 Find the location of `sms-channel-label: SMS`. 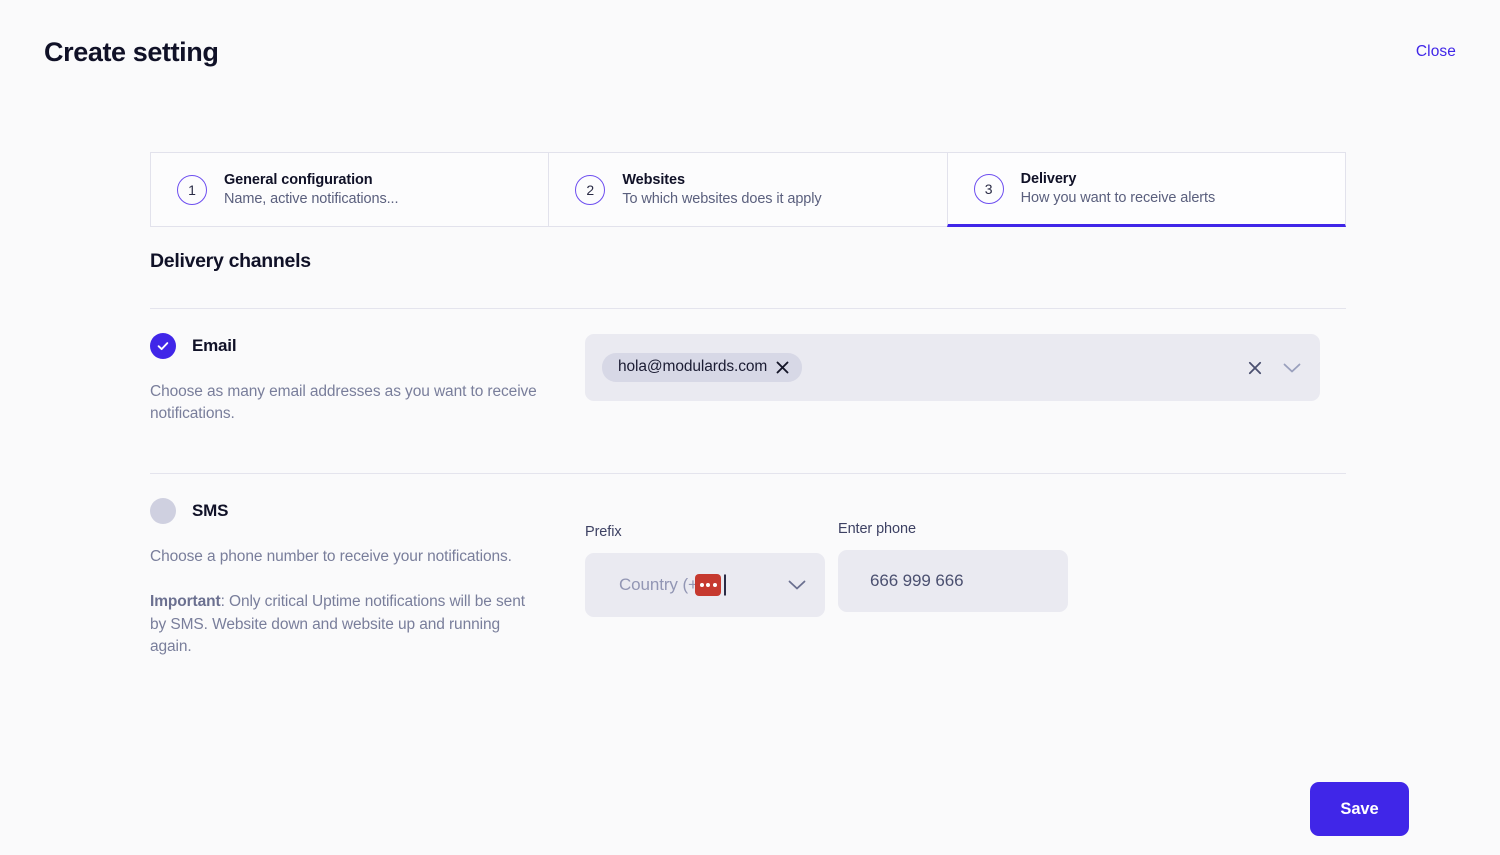

sms-channel-label: SMS is located at coordinates (210, 510).